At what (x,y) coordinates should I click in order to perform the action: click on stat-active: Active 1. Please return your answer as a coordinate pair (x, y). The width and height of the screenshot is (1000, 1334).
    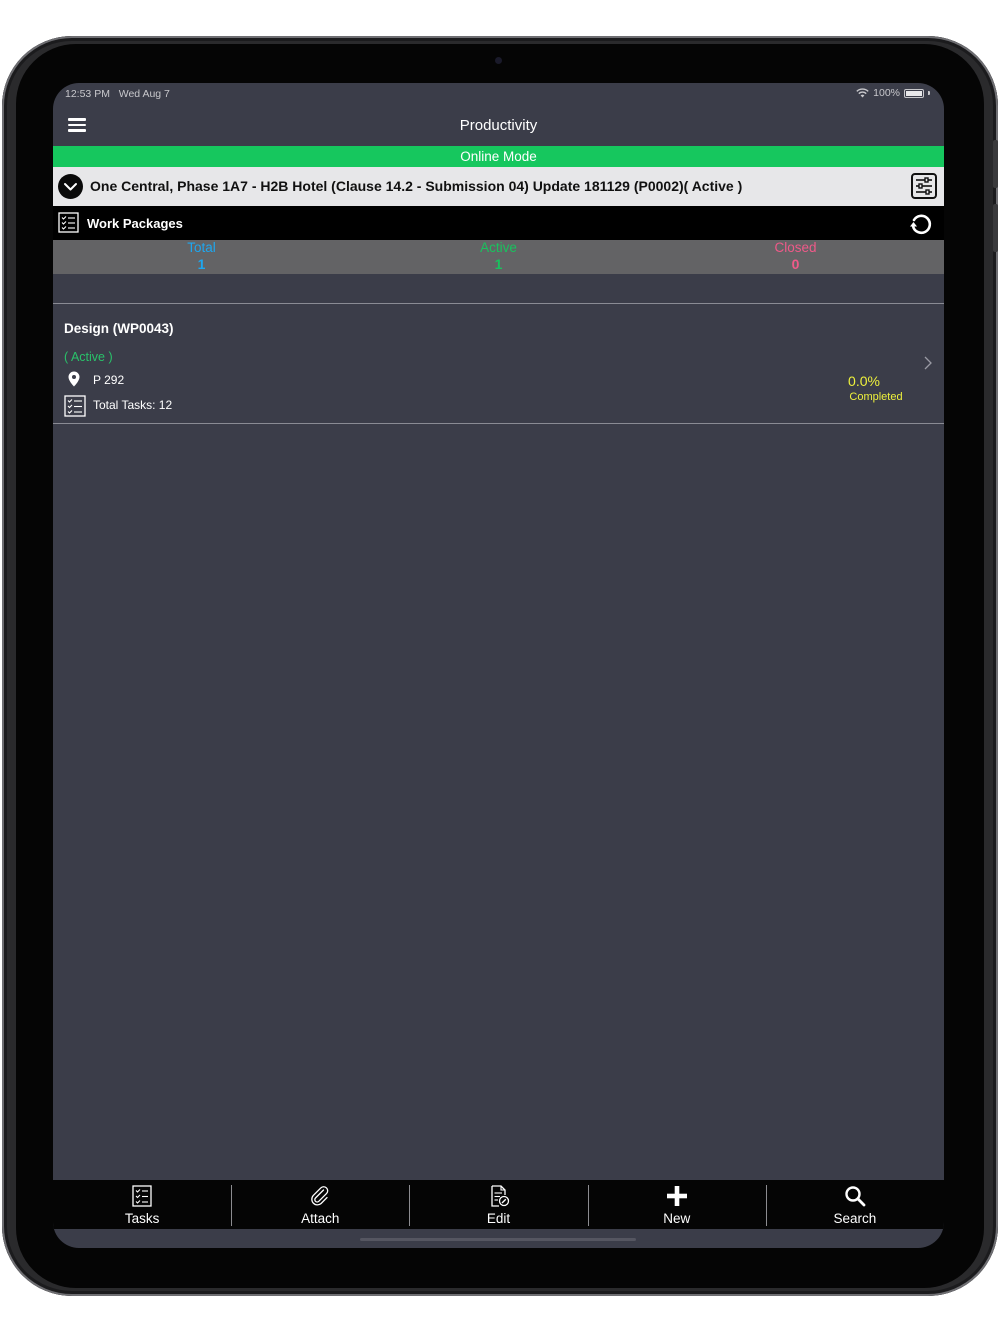
    Looking at the image, I should click on (498, 257).